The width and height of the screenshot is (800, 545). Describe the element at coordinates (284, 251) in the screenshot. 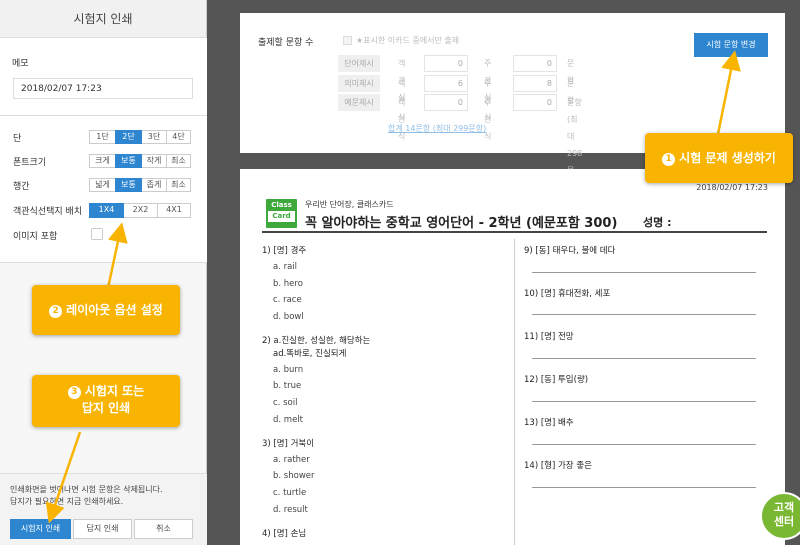

I see `question-item: 1) [명] 경주` at that location.